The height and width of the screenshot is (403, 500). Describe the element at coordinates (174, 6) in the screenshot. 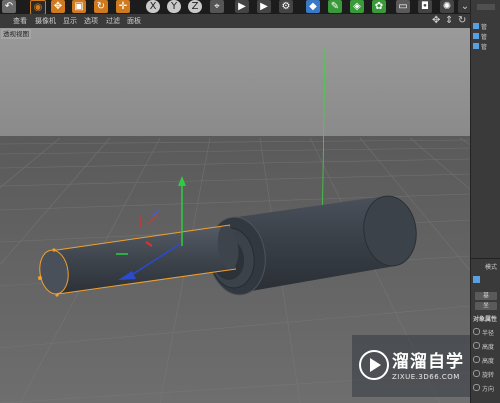

I see `y-axis-lock-icon: Y` at that location.